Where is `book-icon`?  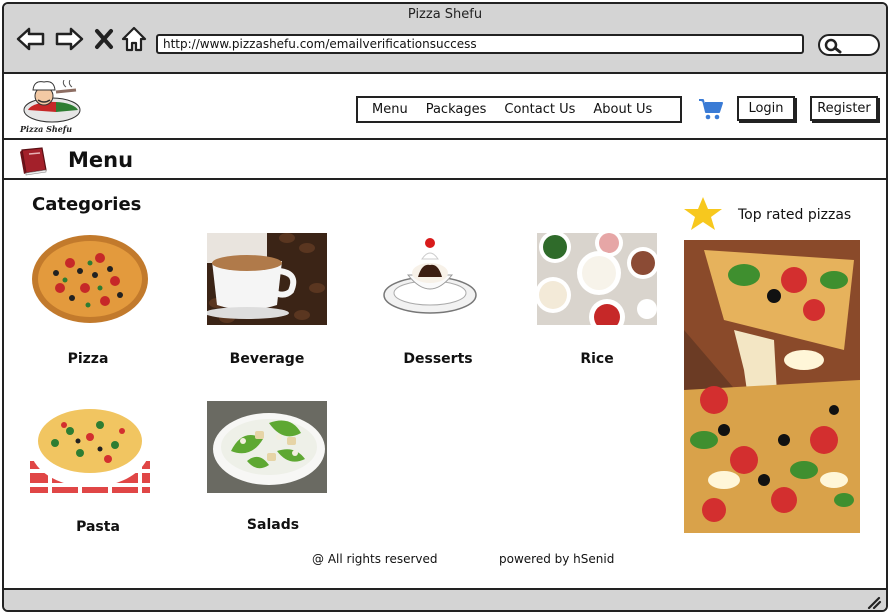
book-icon is located at coordinates (33, 163).